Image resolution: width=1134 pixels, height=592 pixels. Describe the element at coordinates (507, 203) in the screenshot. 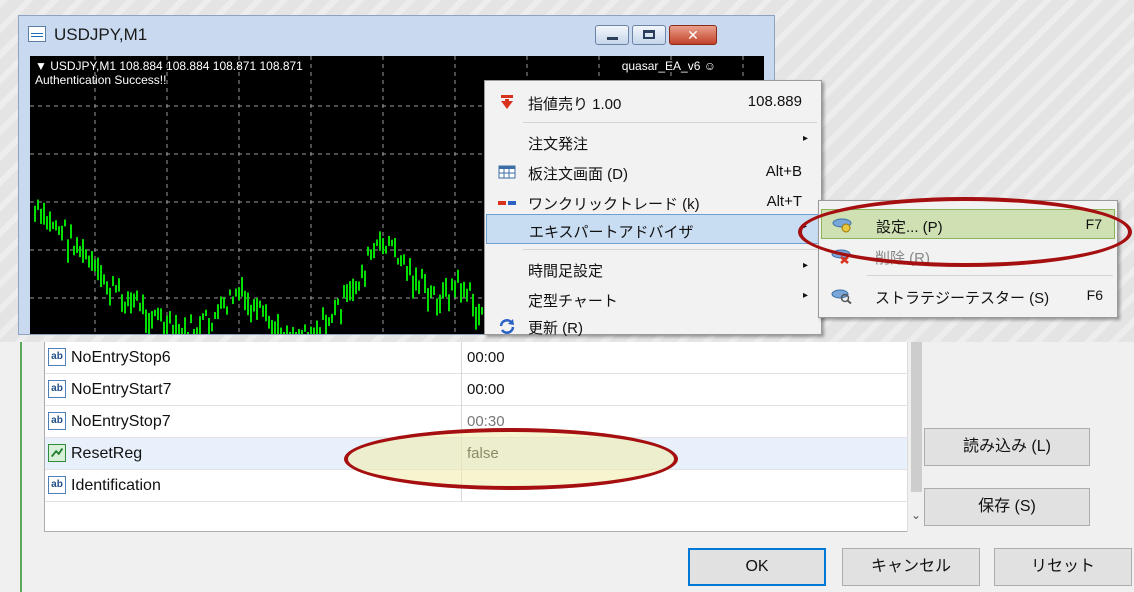

I see `one-click-icon` at that location.